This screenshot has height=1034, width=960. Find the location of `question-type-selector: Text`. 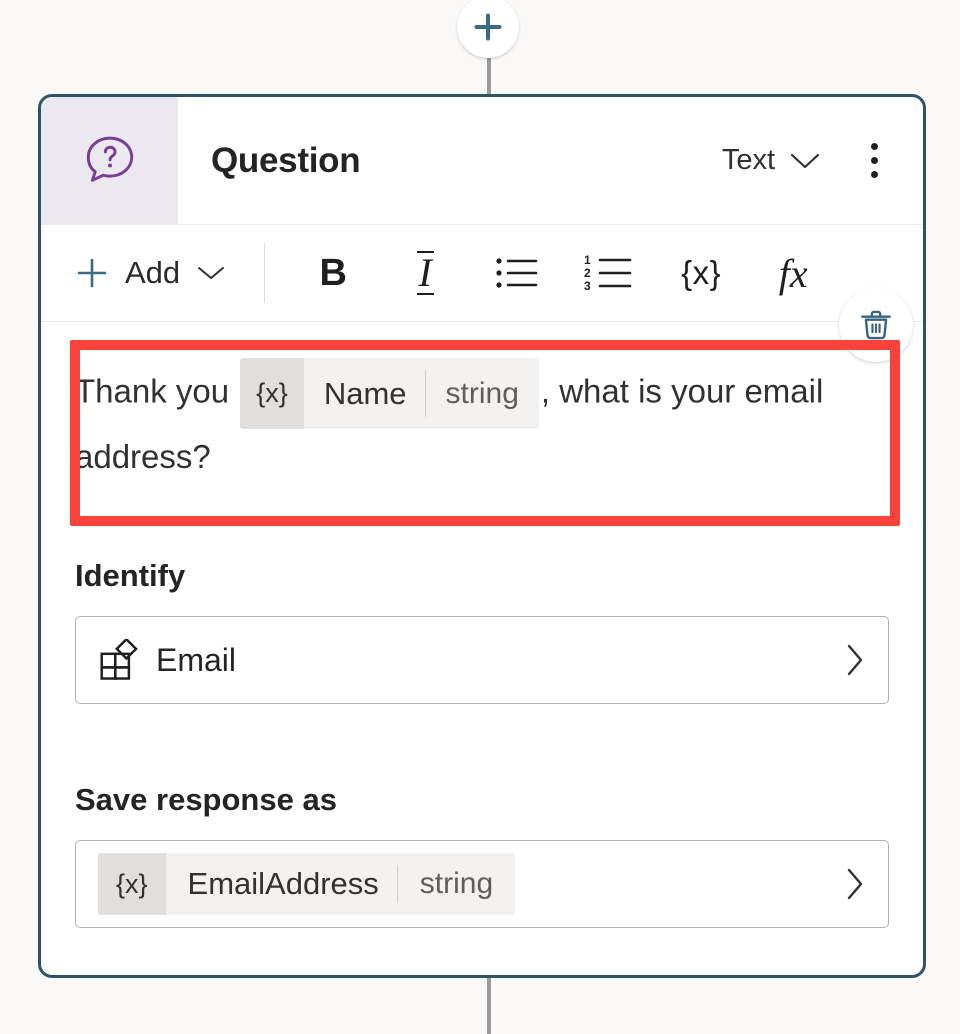

question-type-selector: Text is located at coordinates (771, 160).